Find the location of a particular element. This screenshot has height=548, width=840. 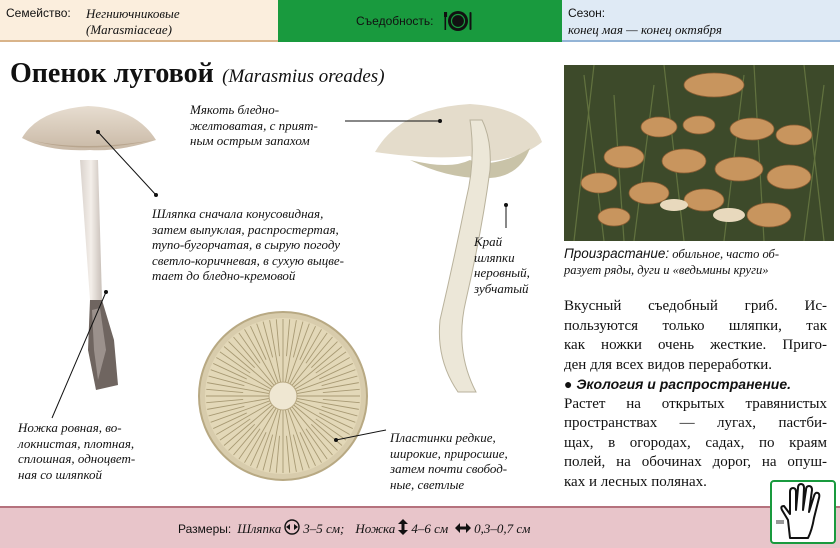

description-line: как ножки очень жесткие. Приго- is located at coordinates (695, 345).